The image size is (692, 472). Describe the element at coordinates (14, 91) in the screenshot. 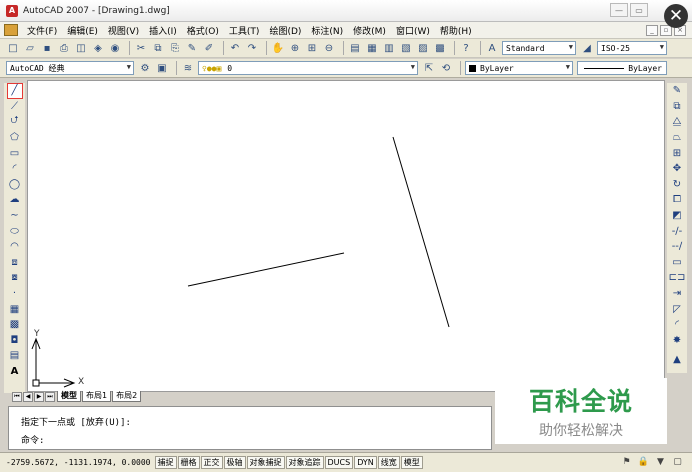

I see `line-icon: ╱` at that location.